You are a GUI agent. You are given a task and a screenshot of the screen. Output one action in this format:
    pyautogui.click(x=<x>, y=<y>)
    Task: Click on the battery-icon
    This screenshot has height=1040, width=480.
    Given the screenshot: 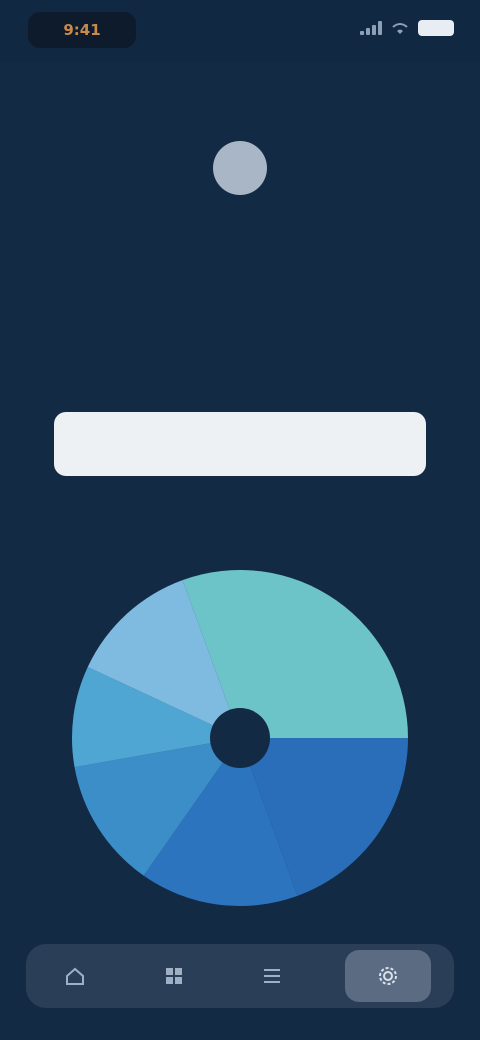 What is the action you would take?
    pyautogui.click(x=436, y=28)
    